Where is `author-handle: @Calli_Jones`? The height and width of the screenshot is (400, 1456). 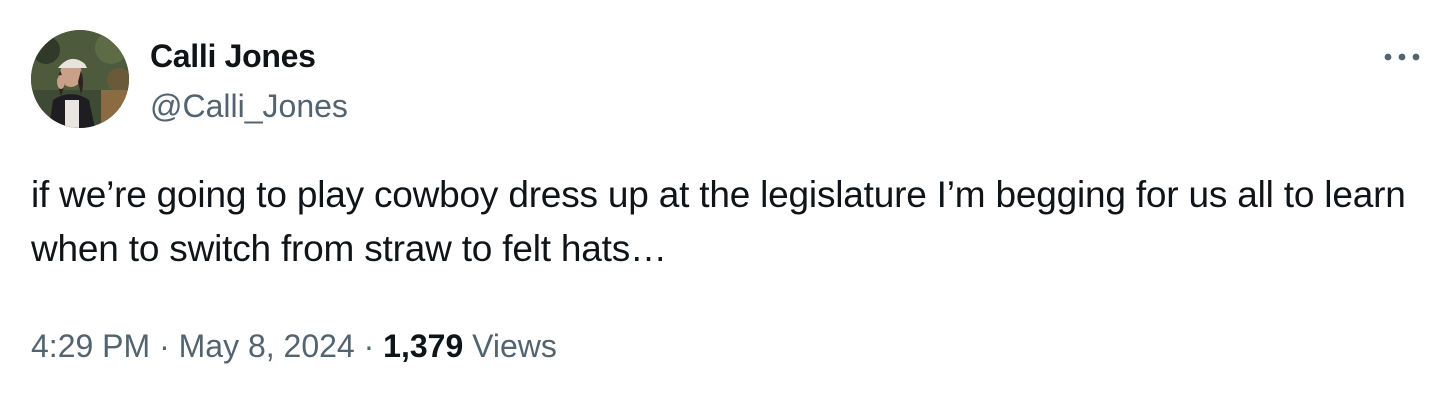 author-handle: @Calli_Jones is located at coordinates (249, 106).